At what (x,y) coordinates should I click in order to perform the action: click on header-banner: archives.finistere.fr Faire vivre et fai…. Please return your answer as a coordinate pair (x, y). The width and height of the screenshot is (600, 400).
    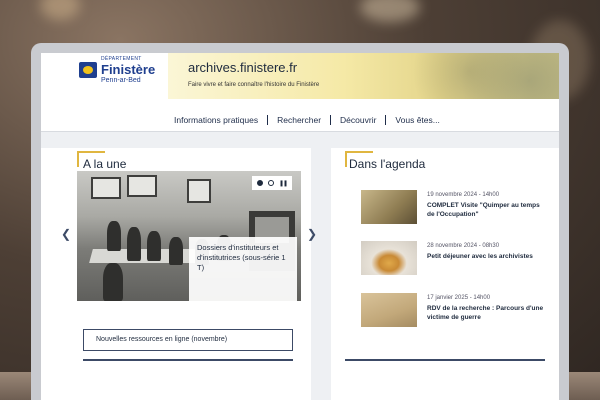
    Looking at the image, I should click on (363, 76).